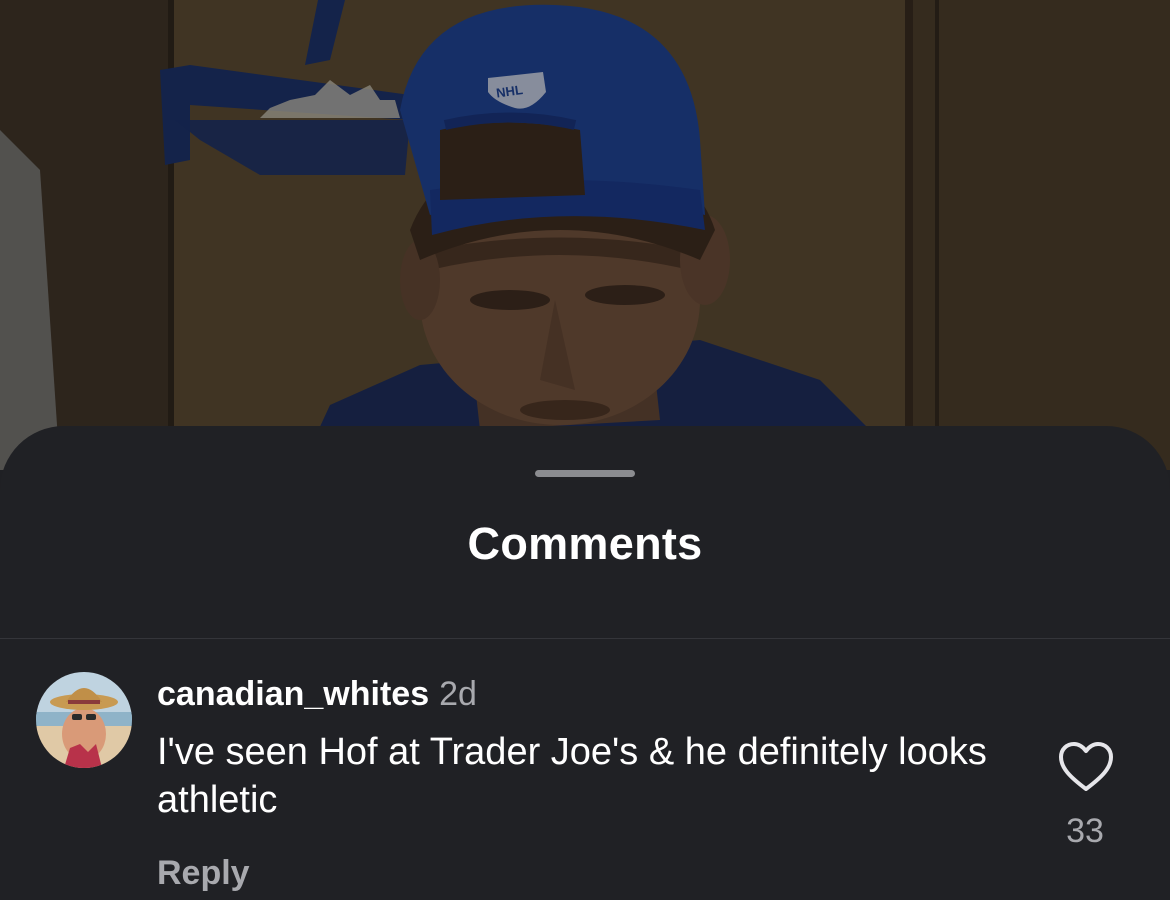 The image size is (1170, 900). Describe the element at coordinates (585, 543) in the screenshot. I see `sheet-title: Comments` at that location.